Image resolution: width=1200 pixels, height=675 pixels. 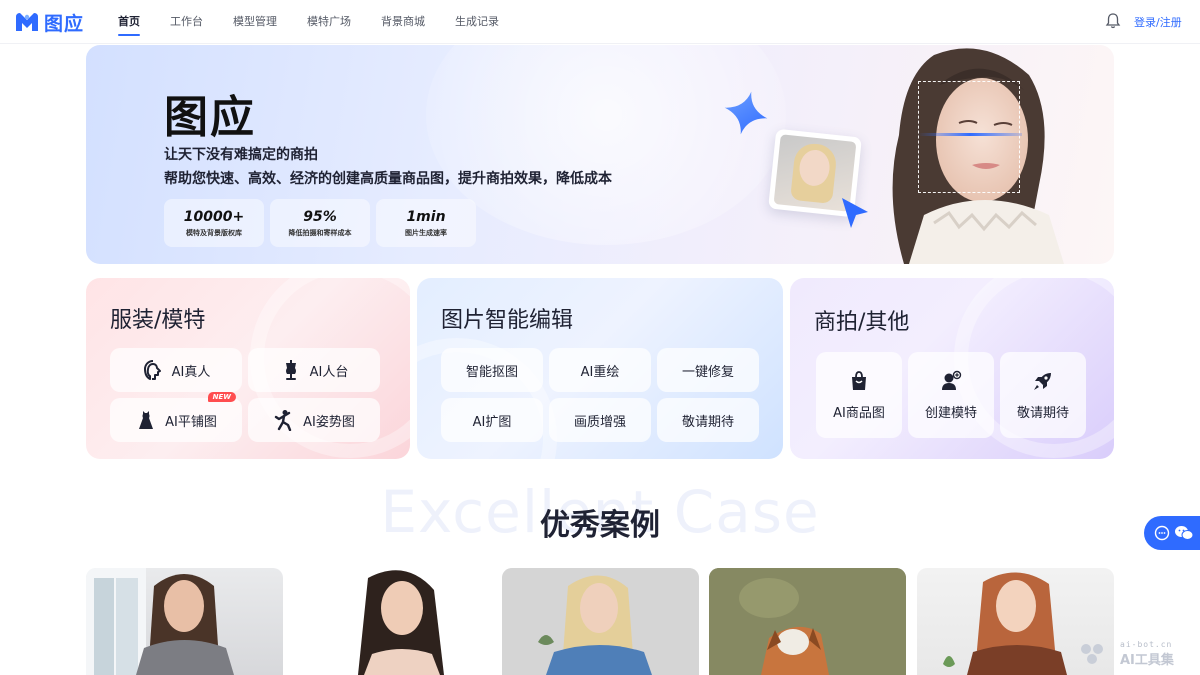 I want to click on logo-mark-icon, so click(x=27, y=22).